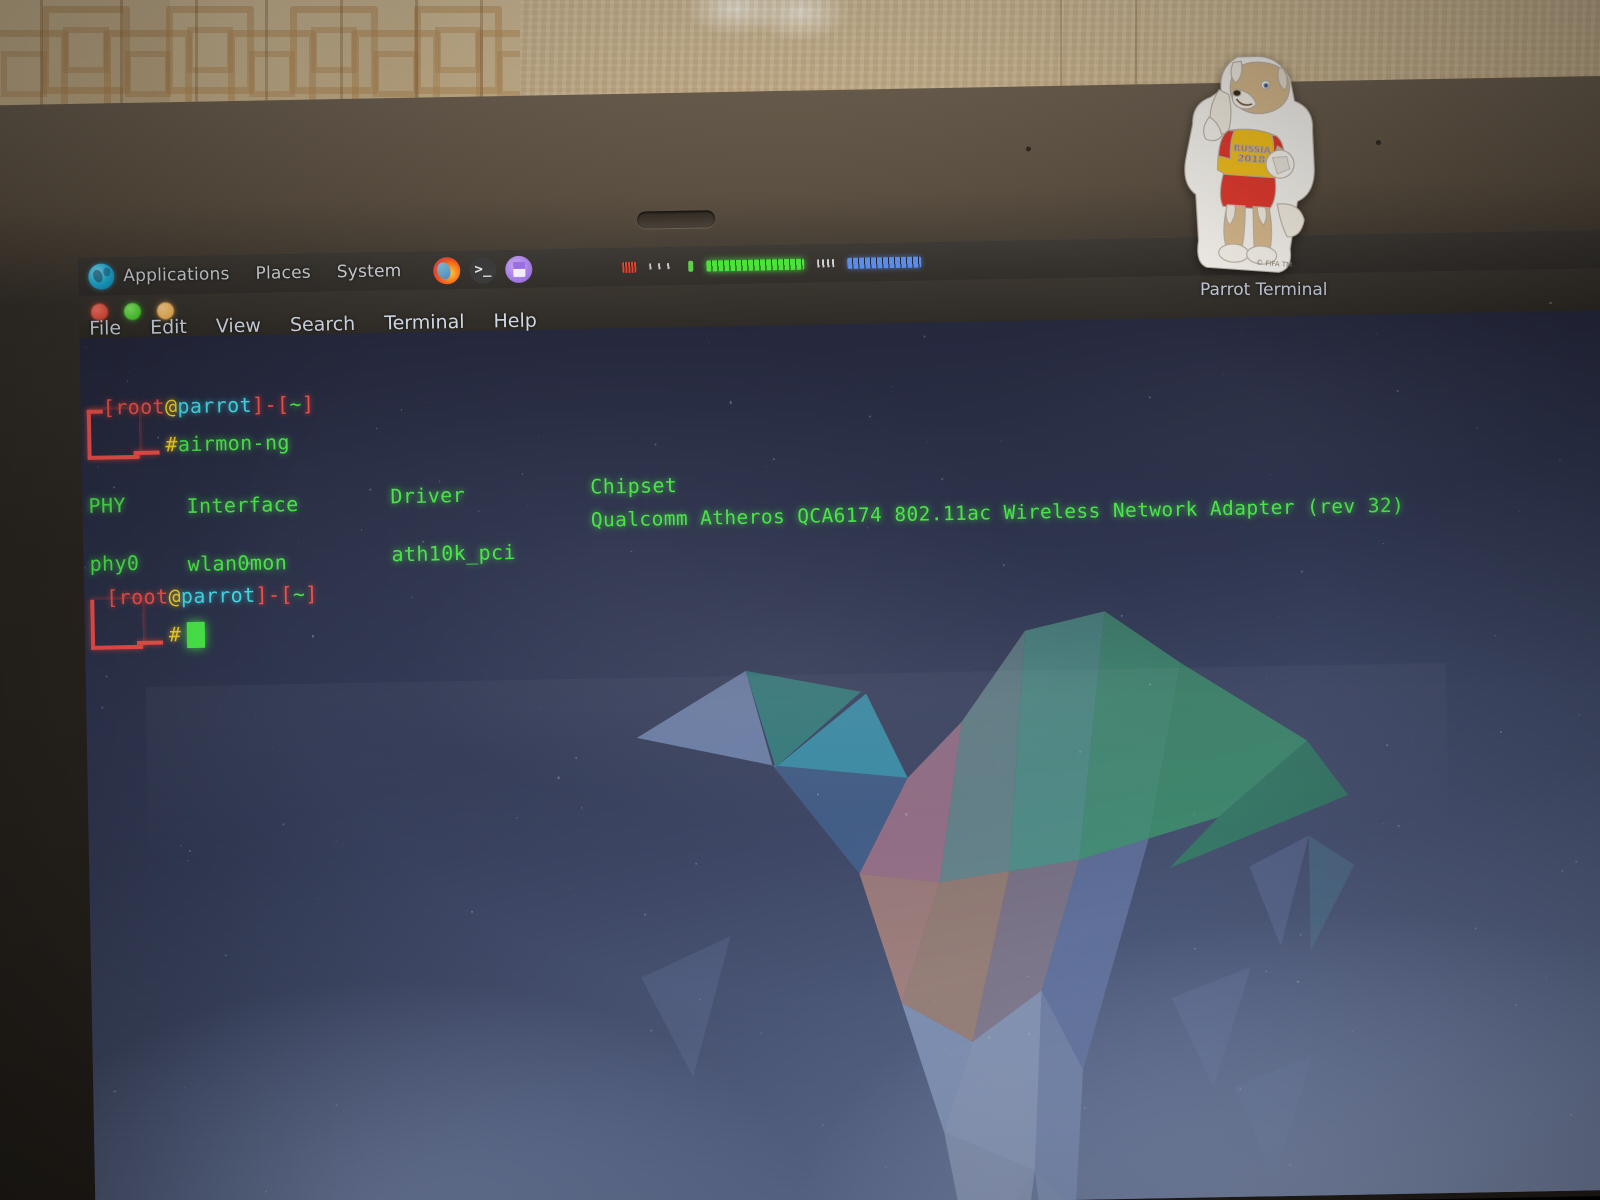  Describe the element at coordinates (242, 505) in the screenshot. I see `col-header-interface: Interface` at that location.